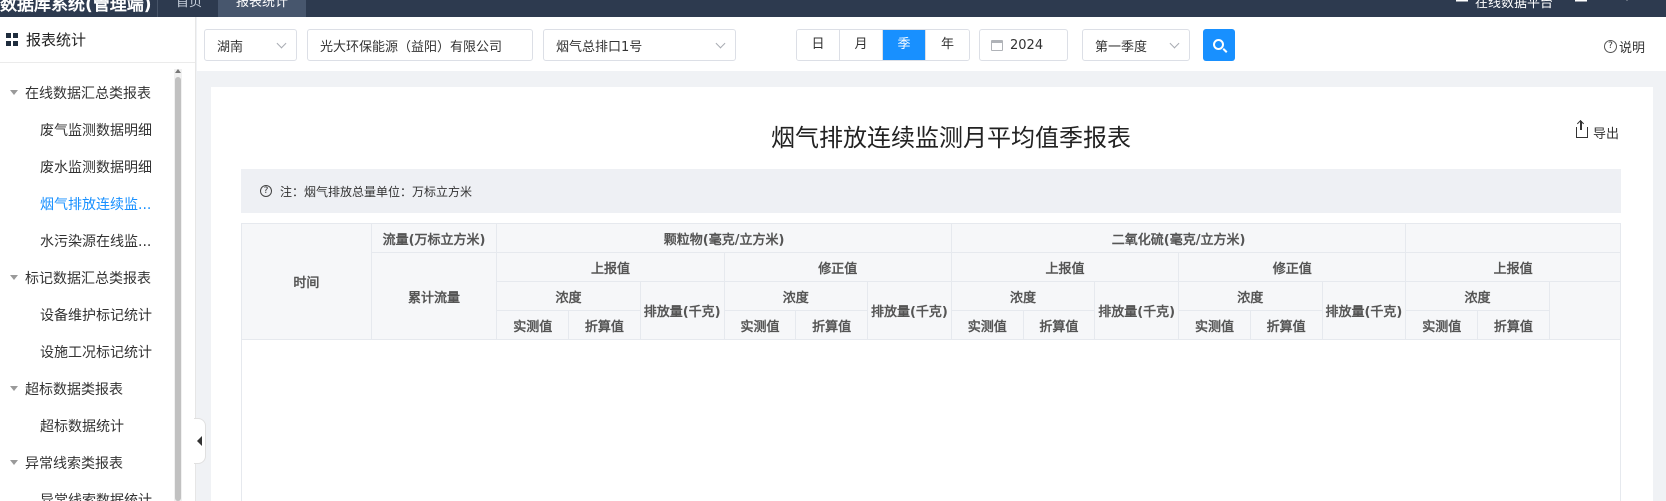  I want to click on grid-icon, so click(12, 39).